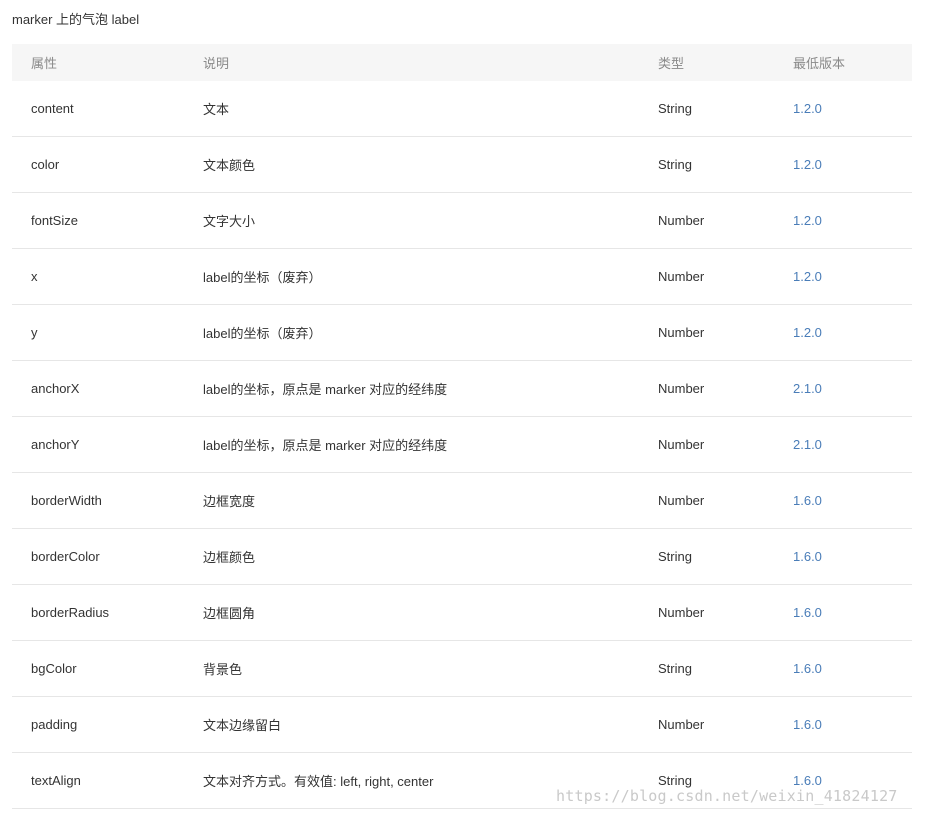  What do you see at coordinates (727, 796) in the screenshot?
I see `watermark-url: https://blog.csdn.net/weixin_41824127` at bounding box center [727, 796].